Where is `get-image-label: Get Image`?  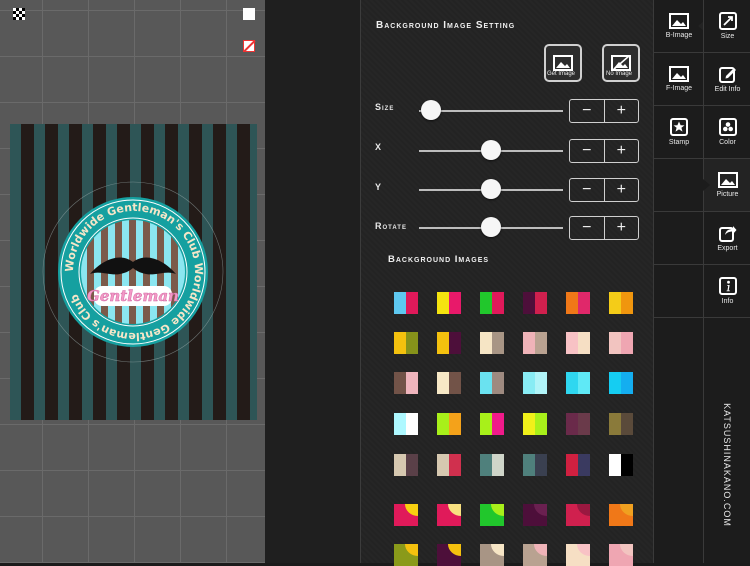
get-image-label: Get Image is located at coordinates (560, 74).